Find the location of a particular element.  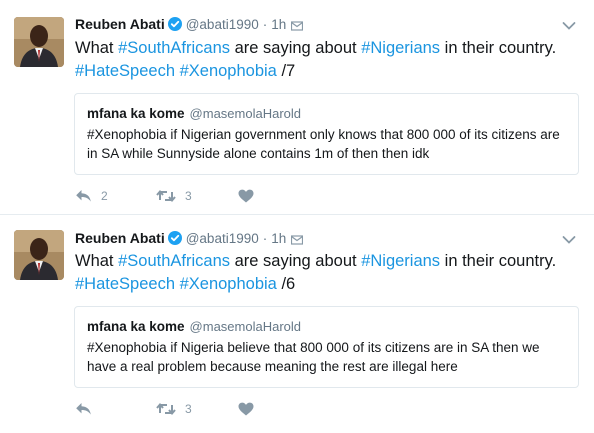

text-segment: /6 is located at coordinates (286, 284).